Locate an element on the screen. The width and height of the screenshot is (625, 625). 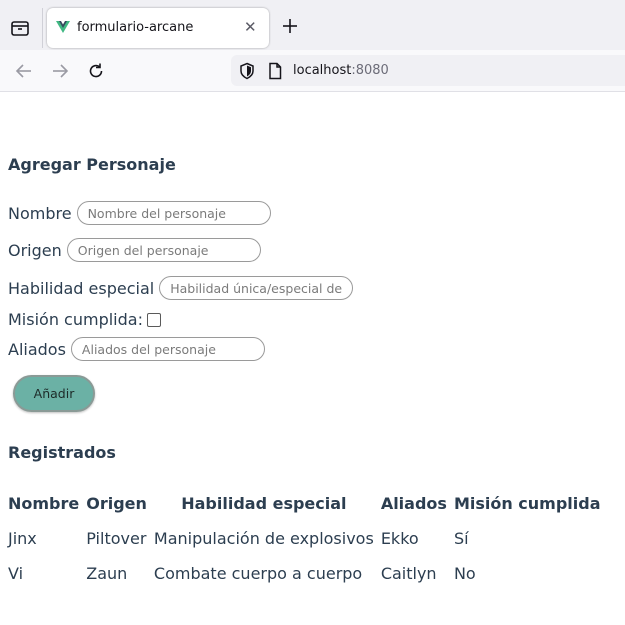
aliados-label: Aliados is located at coordinates (37, 349).